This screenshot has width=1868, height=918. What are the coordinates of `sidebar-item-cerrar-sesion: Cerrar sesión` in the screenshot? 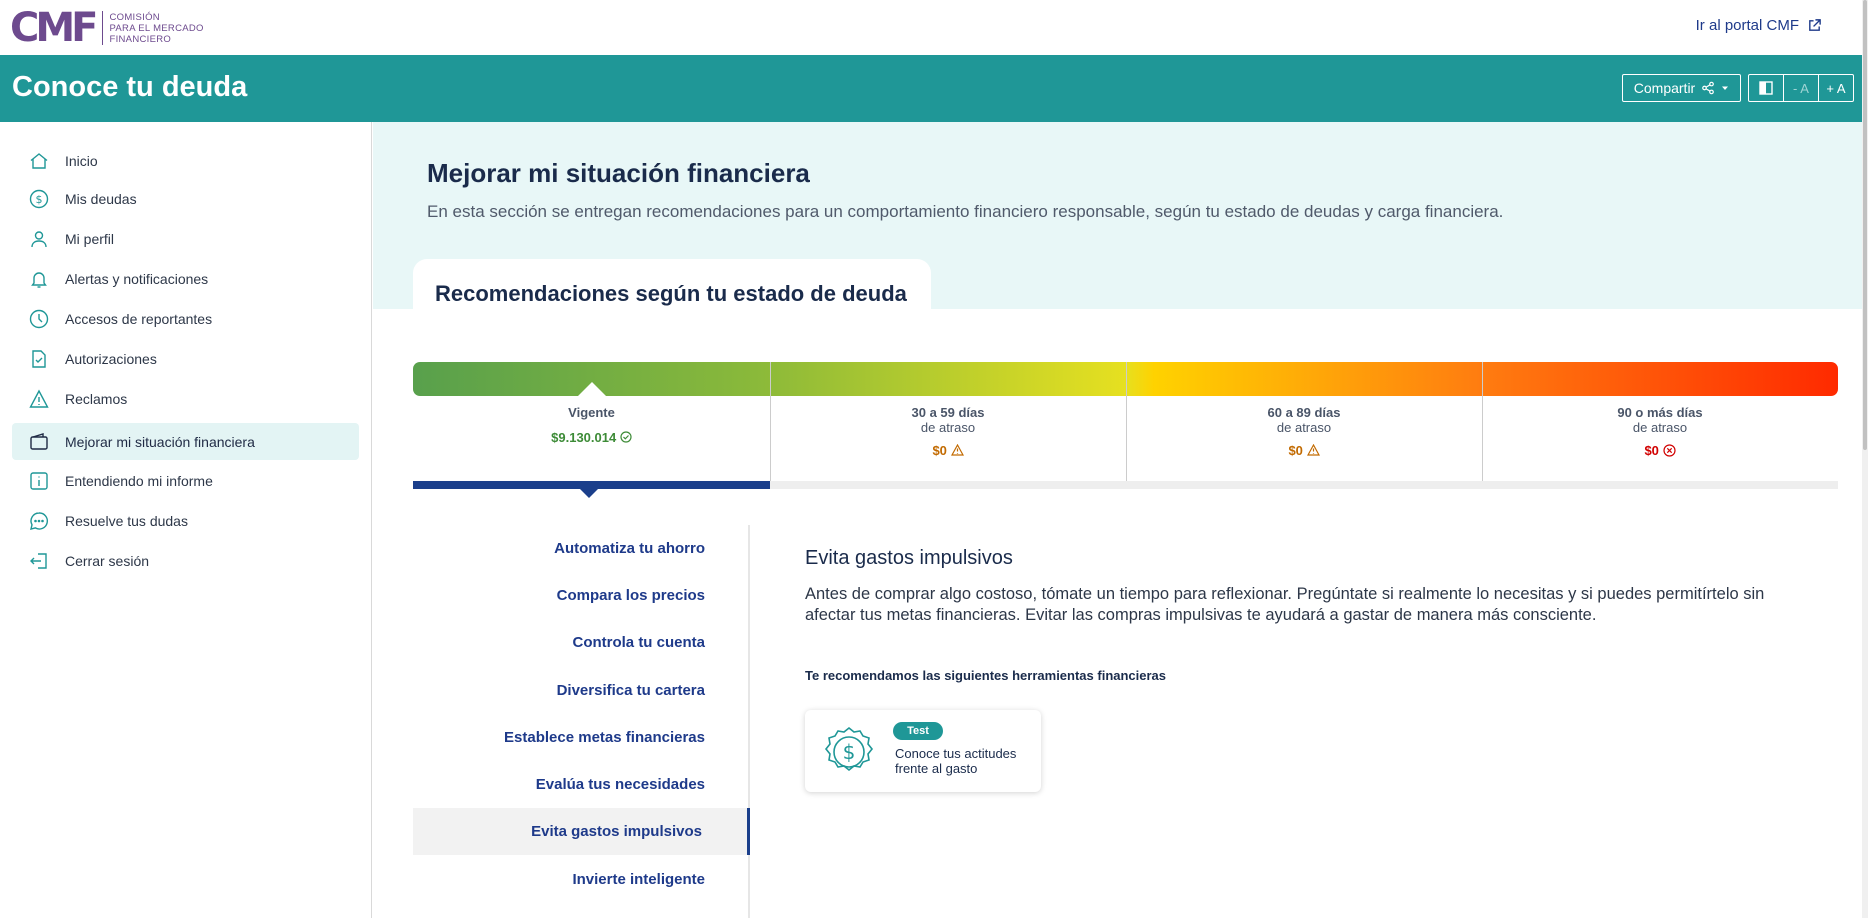 It's located at (185, 560).